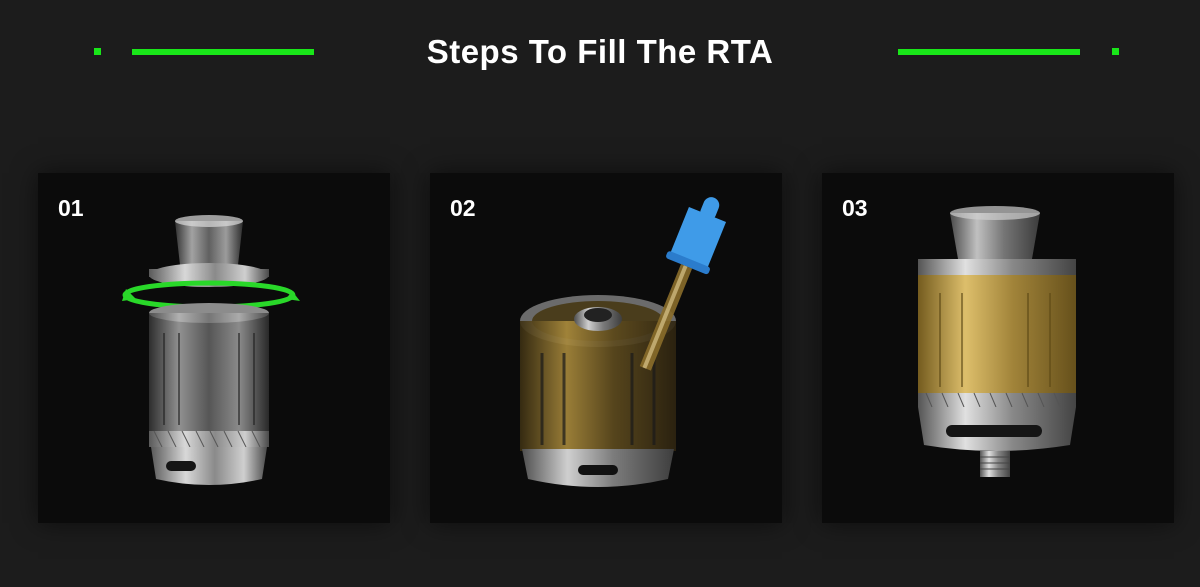 This screenshot has width=1200, height=587. What do you see at coordinates (623, 342) in the screenshot?
I see `dropper-fill-illustration` at bounding box center [623, 342].